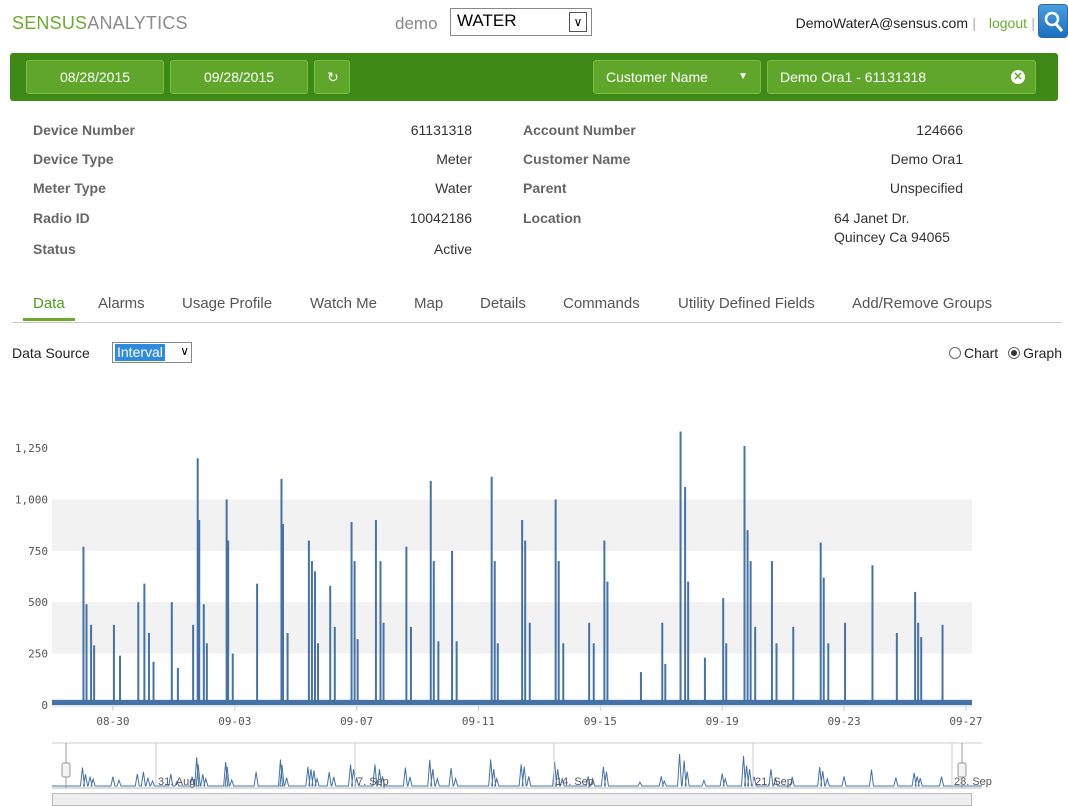 This screenshot has height=806, width=1068. Describe the element at coordinates (239, 77) in the screenshot. I see `end-date-picker: 09/28/2015` at that location.